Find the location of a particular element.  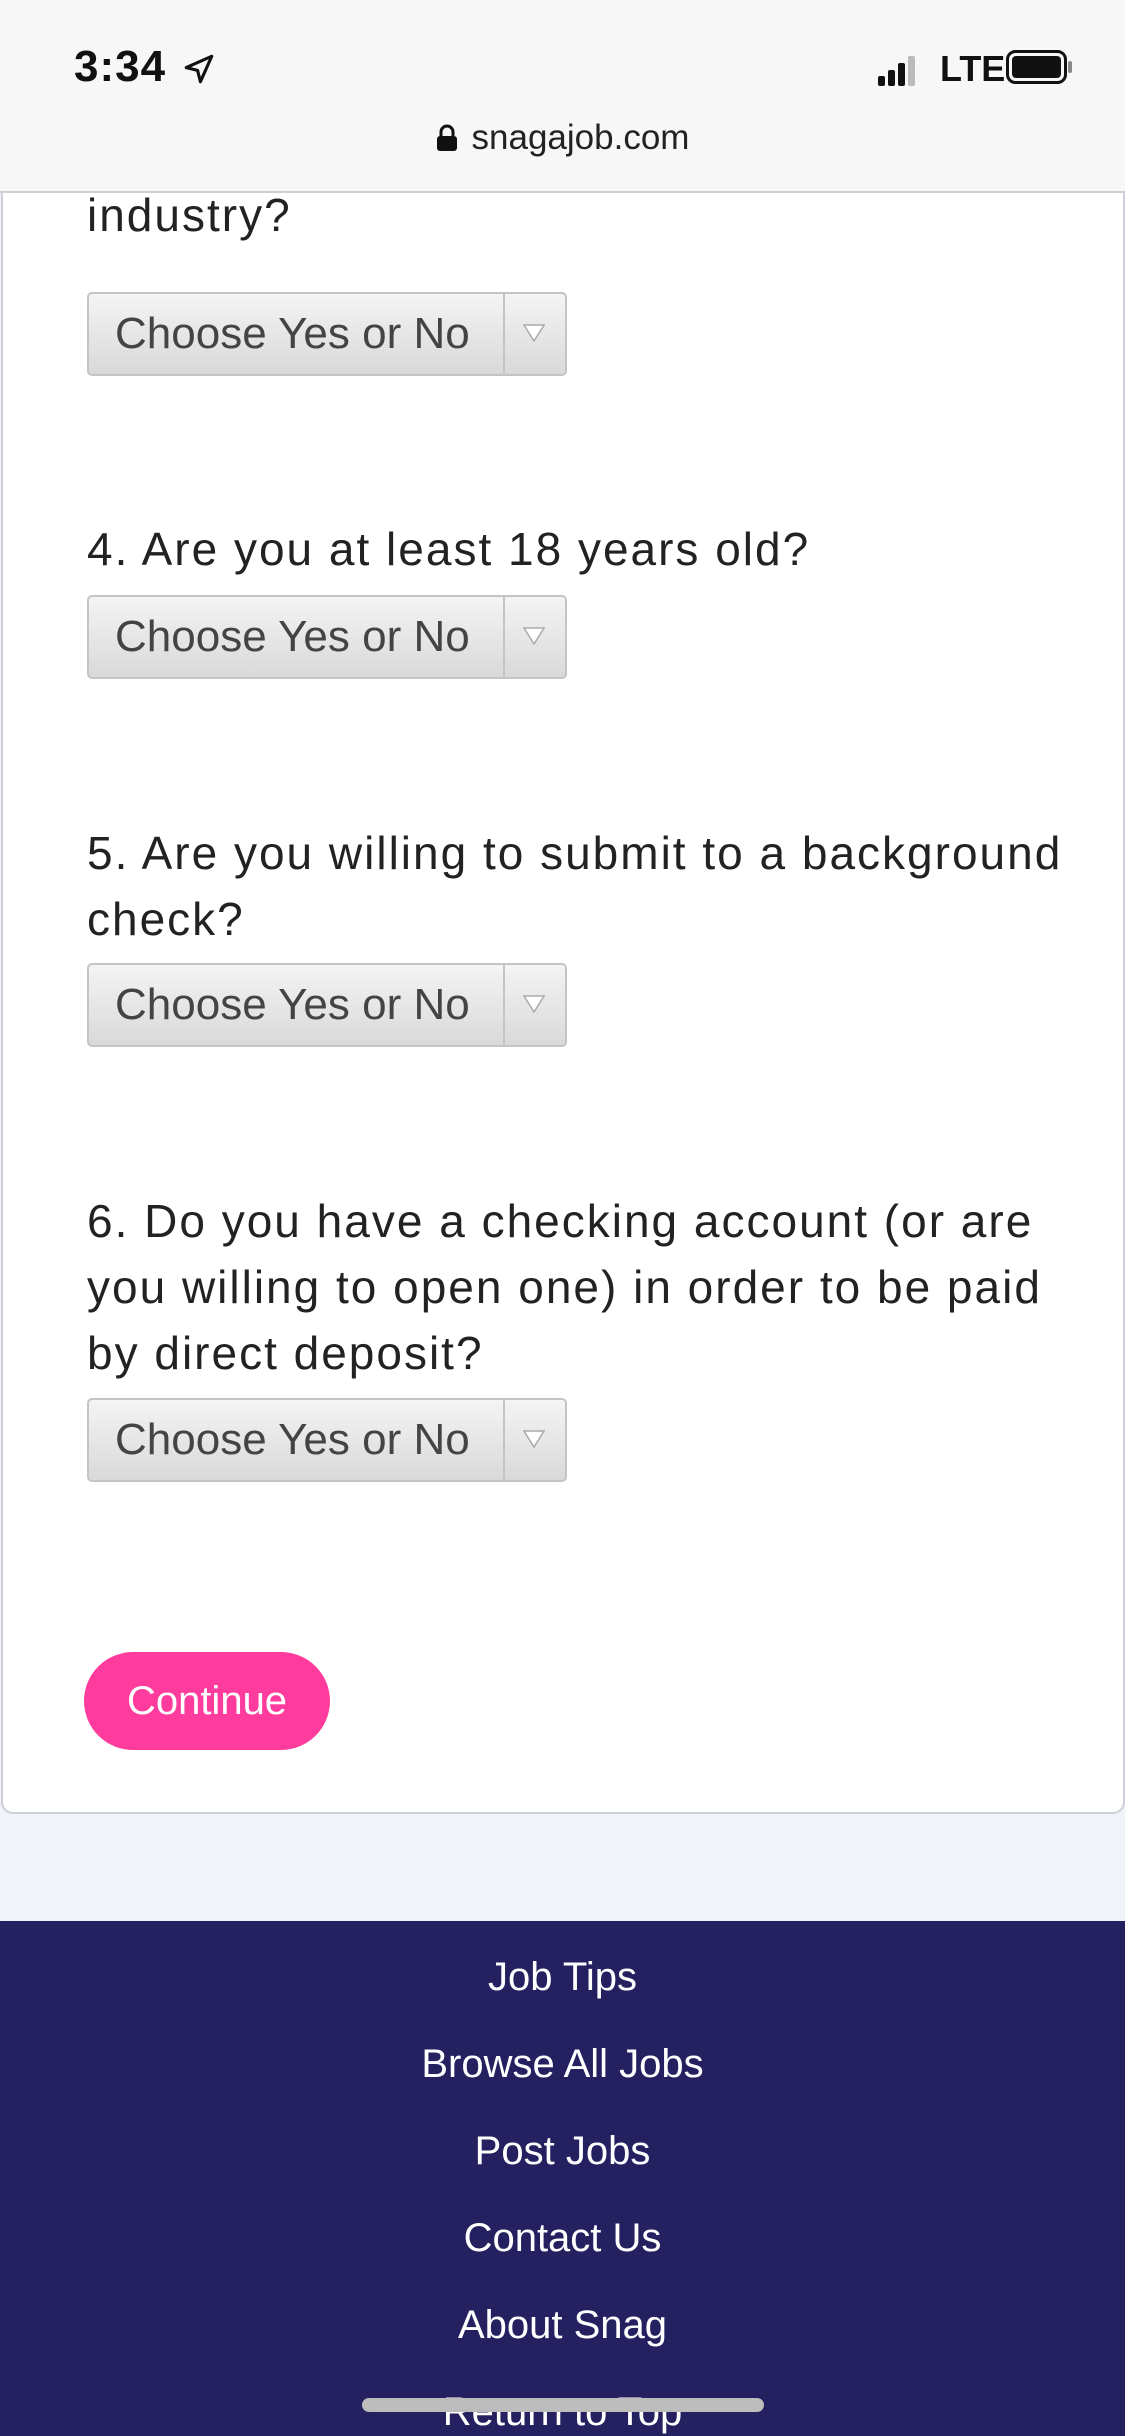

home-indicator is located at coordinates (563, 2405).